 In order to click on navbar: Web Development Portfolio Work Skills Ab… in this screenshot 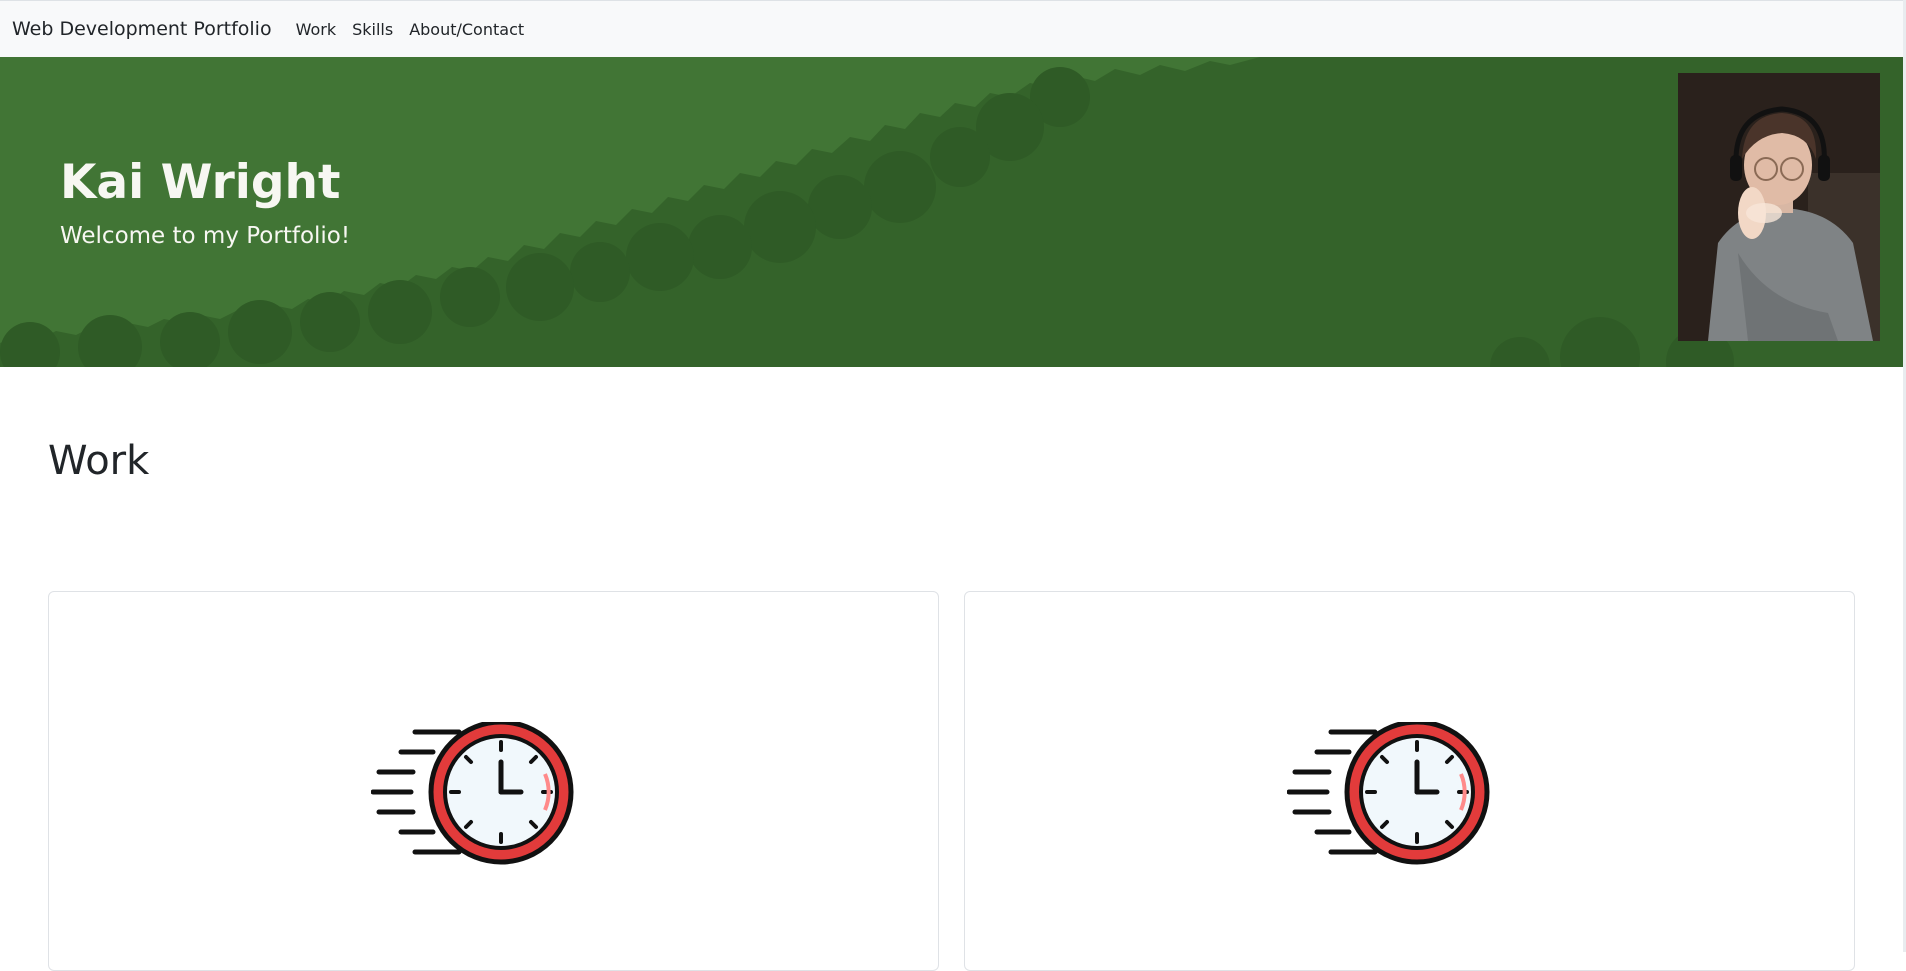, I will do `click(953, 28)`.